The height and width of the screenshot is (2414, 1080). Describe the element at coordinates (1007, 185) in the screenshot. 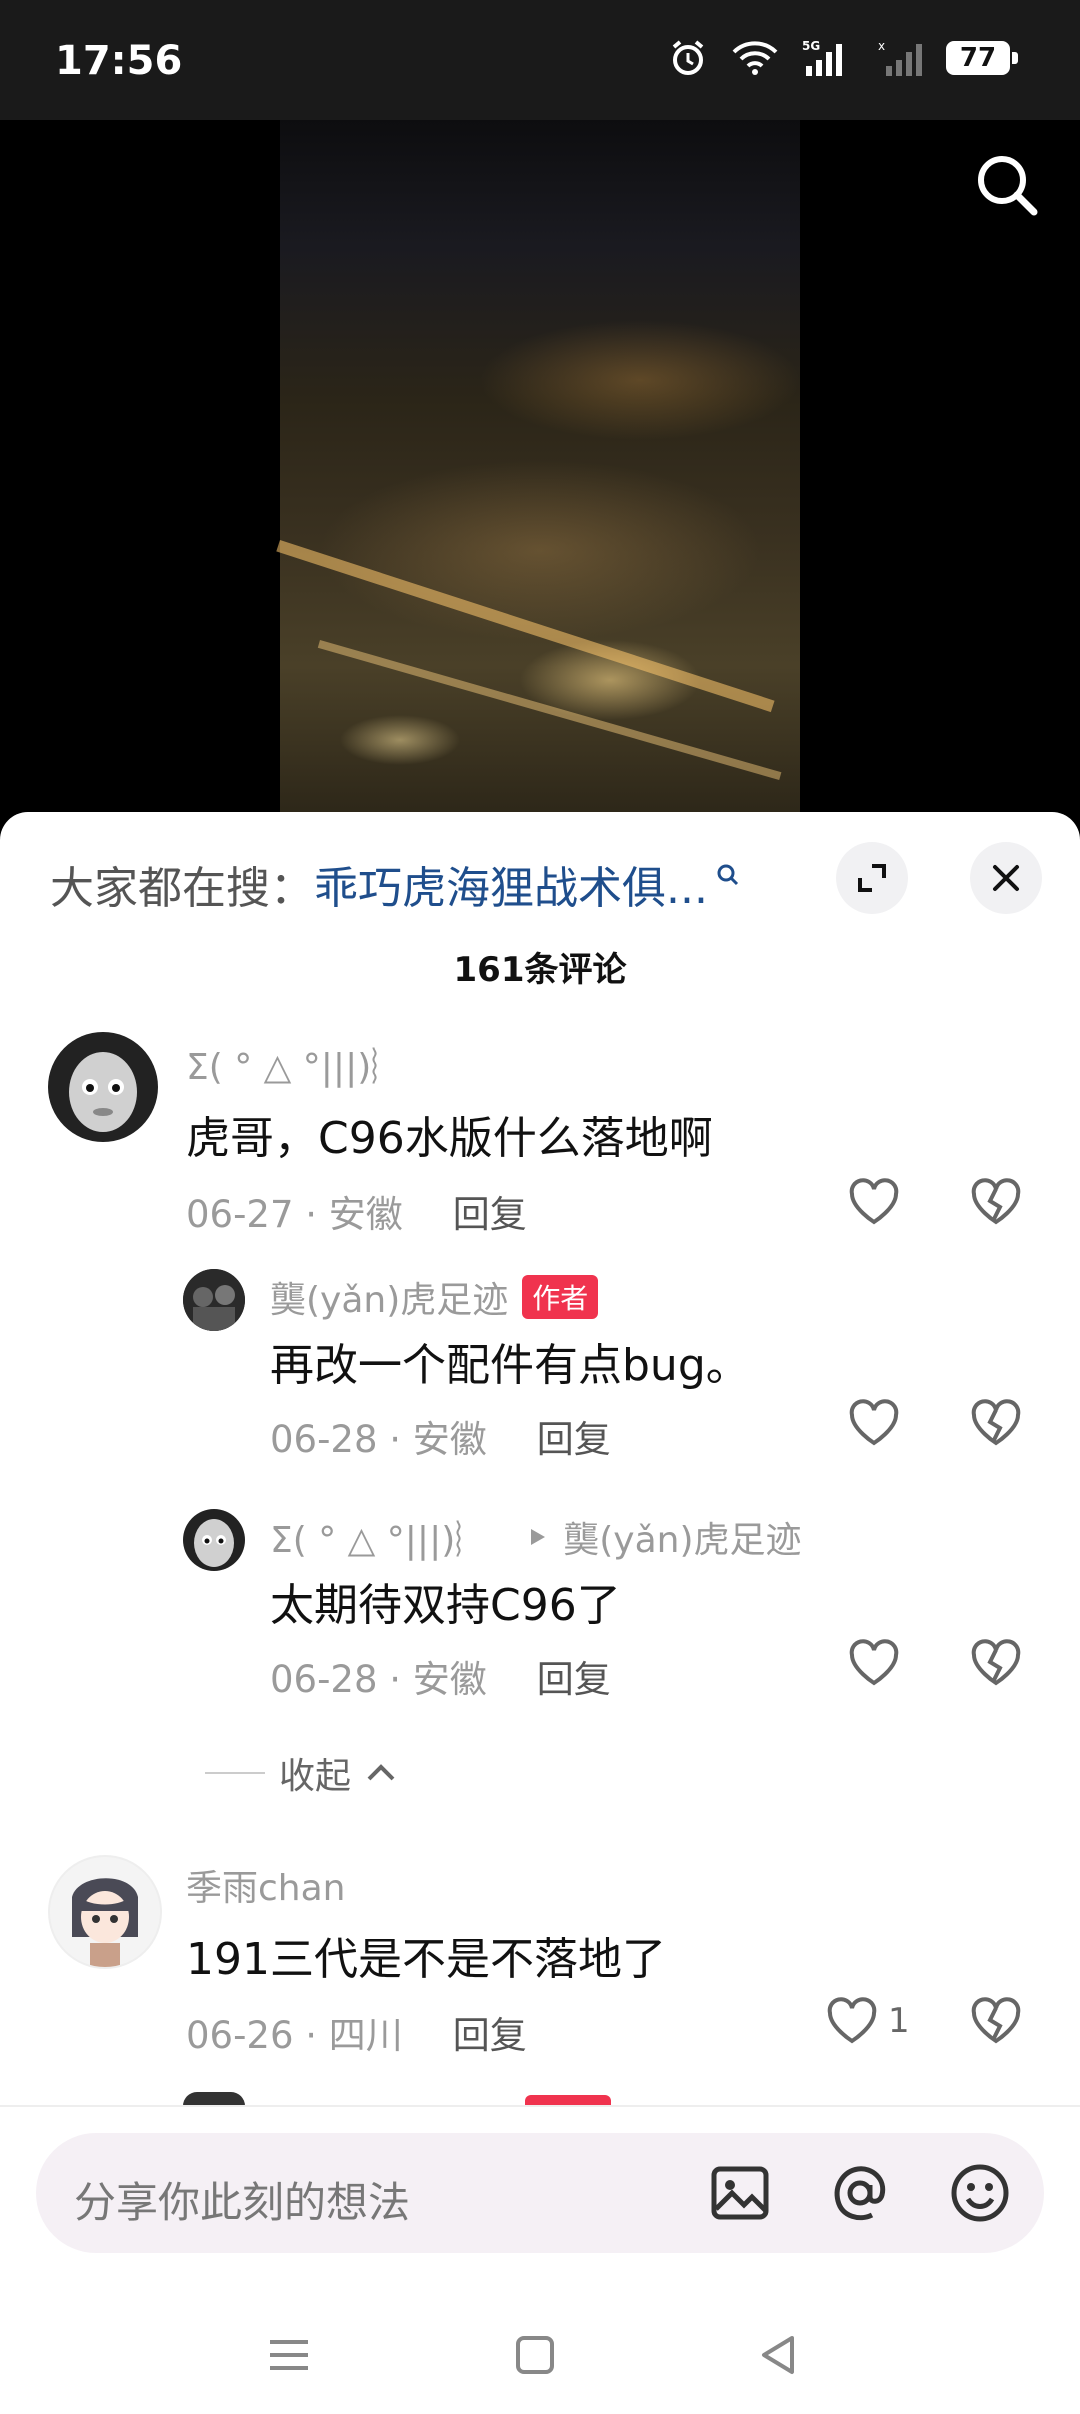

I see `search-icon` at that location.